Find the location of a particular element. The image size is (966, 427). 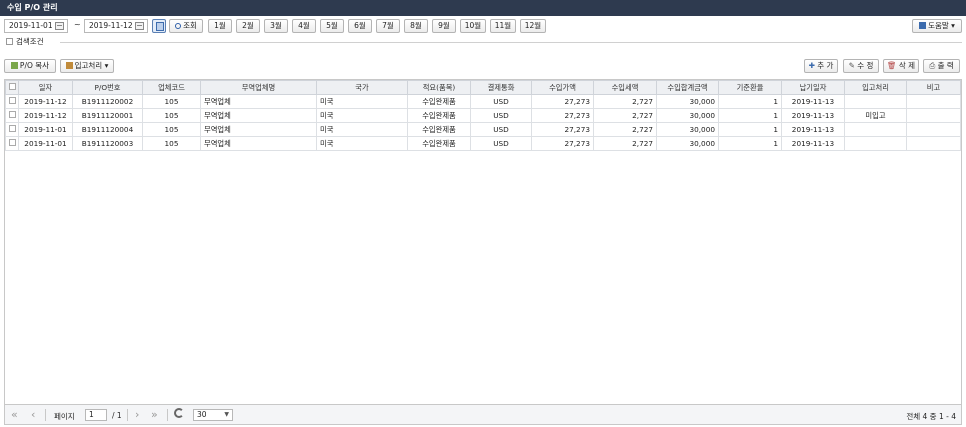

delete-button: 🗑 삭 제 is located at coordinates (901, 66).